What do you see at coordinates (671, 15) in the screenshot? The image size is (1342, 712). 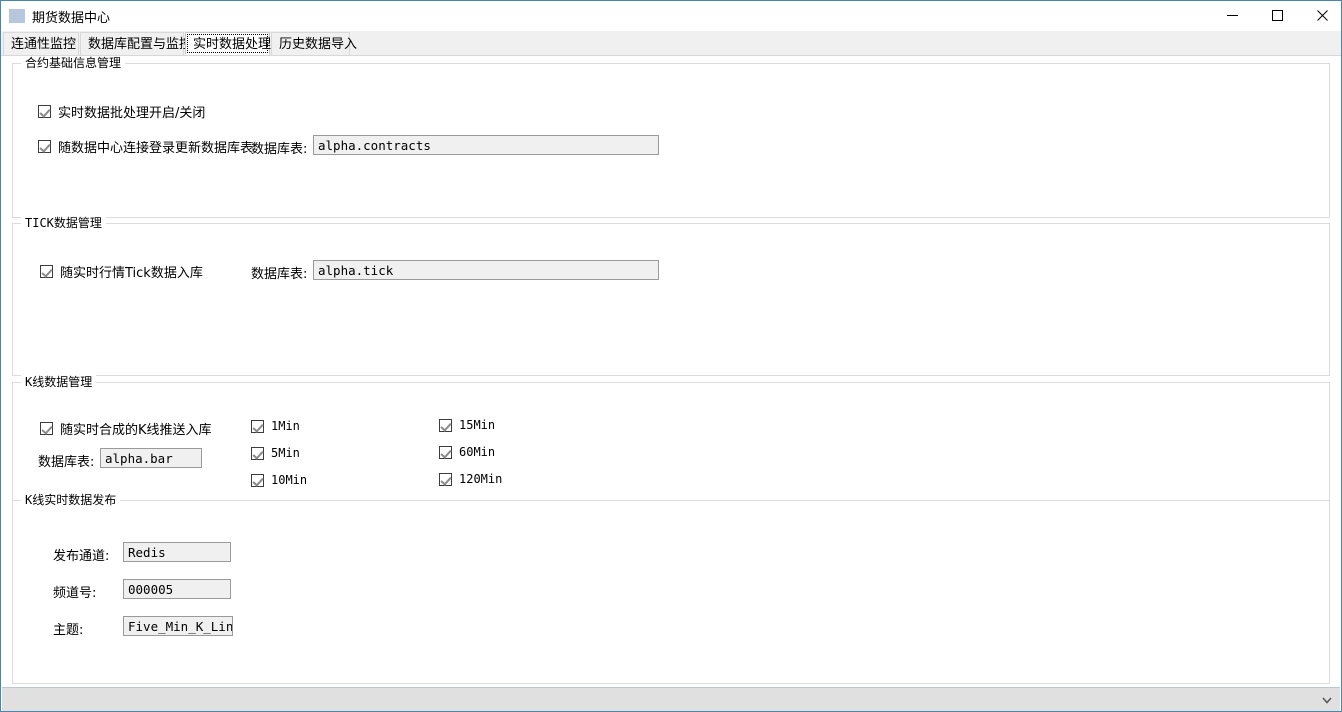 I see `title-bar: 期货数据中心` at bounding box center [671, 15].